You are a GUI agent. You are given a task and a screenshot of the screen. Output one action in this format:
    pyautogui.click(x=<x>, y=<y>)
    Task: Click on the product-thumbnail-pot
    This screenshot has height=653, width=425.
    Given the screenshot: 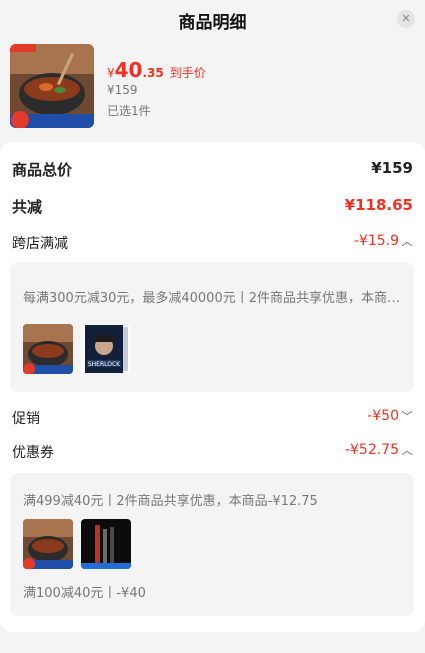 What is the action you would take?
    pyautogui.click(x=48, y=349)
    